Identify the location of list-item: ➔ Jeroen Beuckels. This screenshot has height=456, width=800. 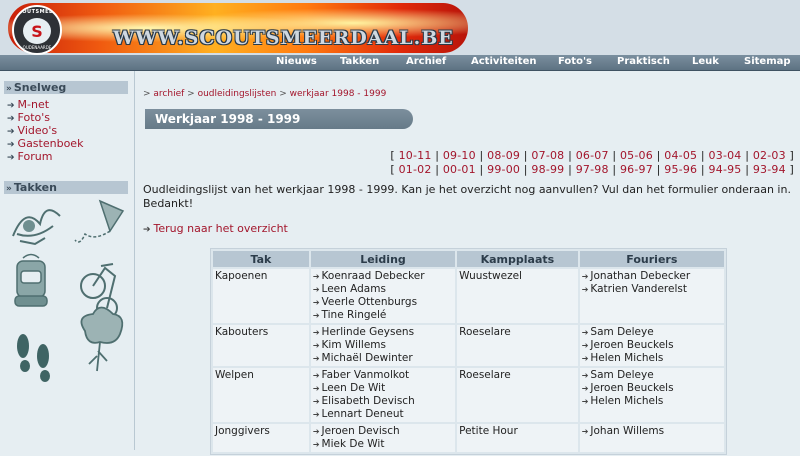
(652, 345).